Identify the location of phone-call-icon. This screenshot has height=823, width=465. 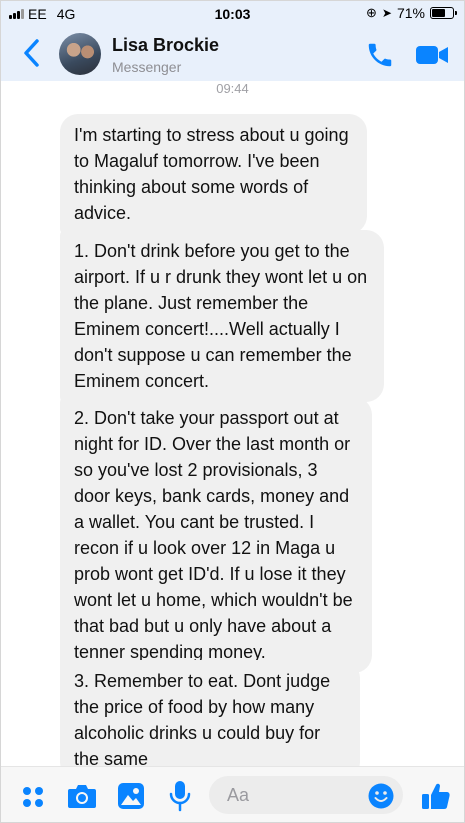
(380, 55).